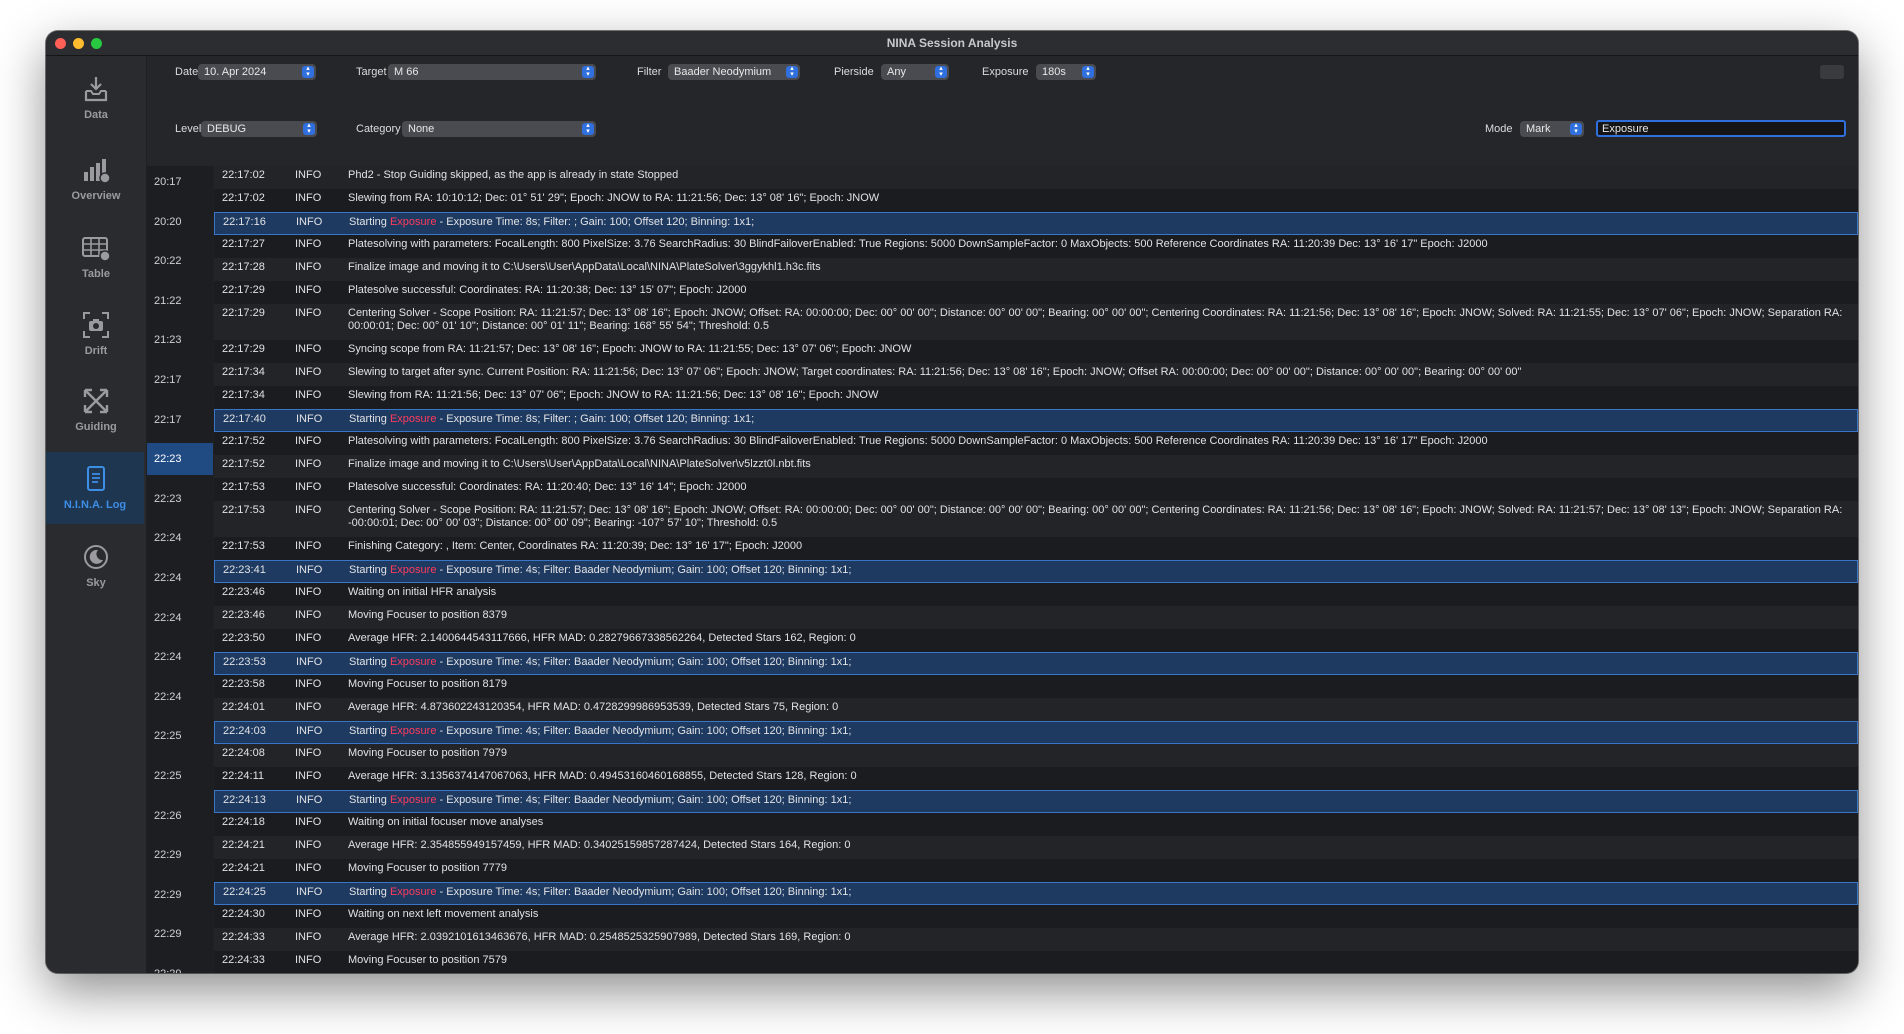 The width and height of the screenshot is (1904, 1034). I want to click on sidebar-item-sky: Sky, so click(96, 566).